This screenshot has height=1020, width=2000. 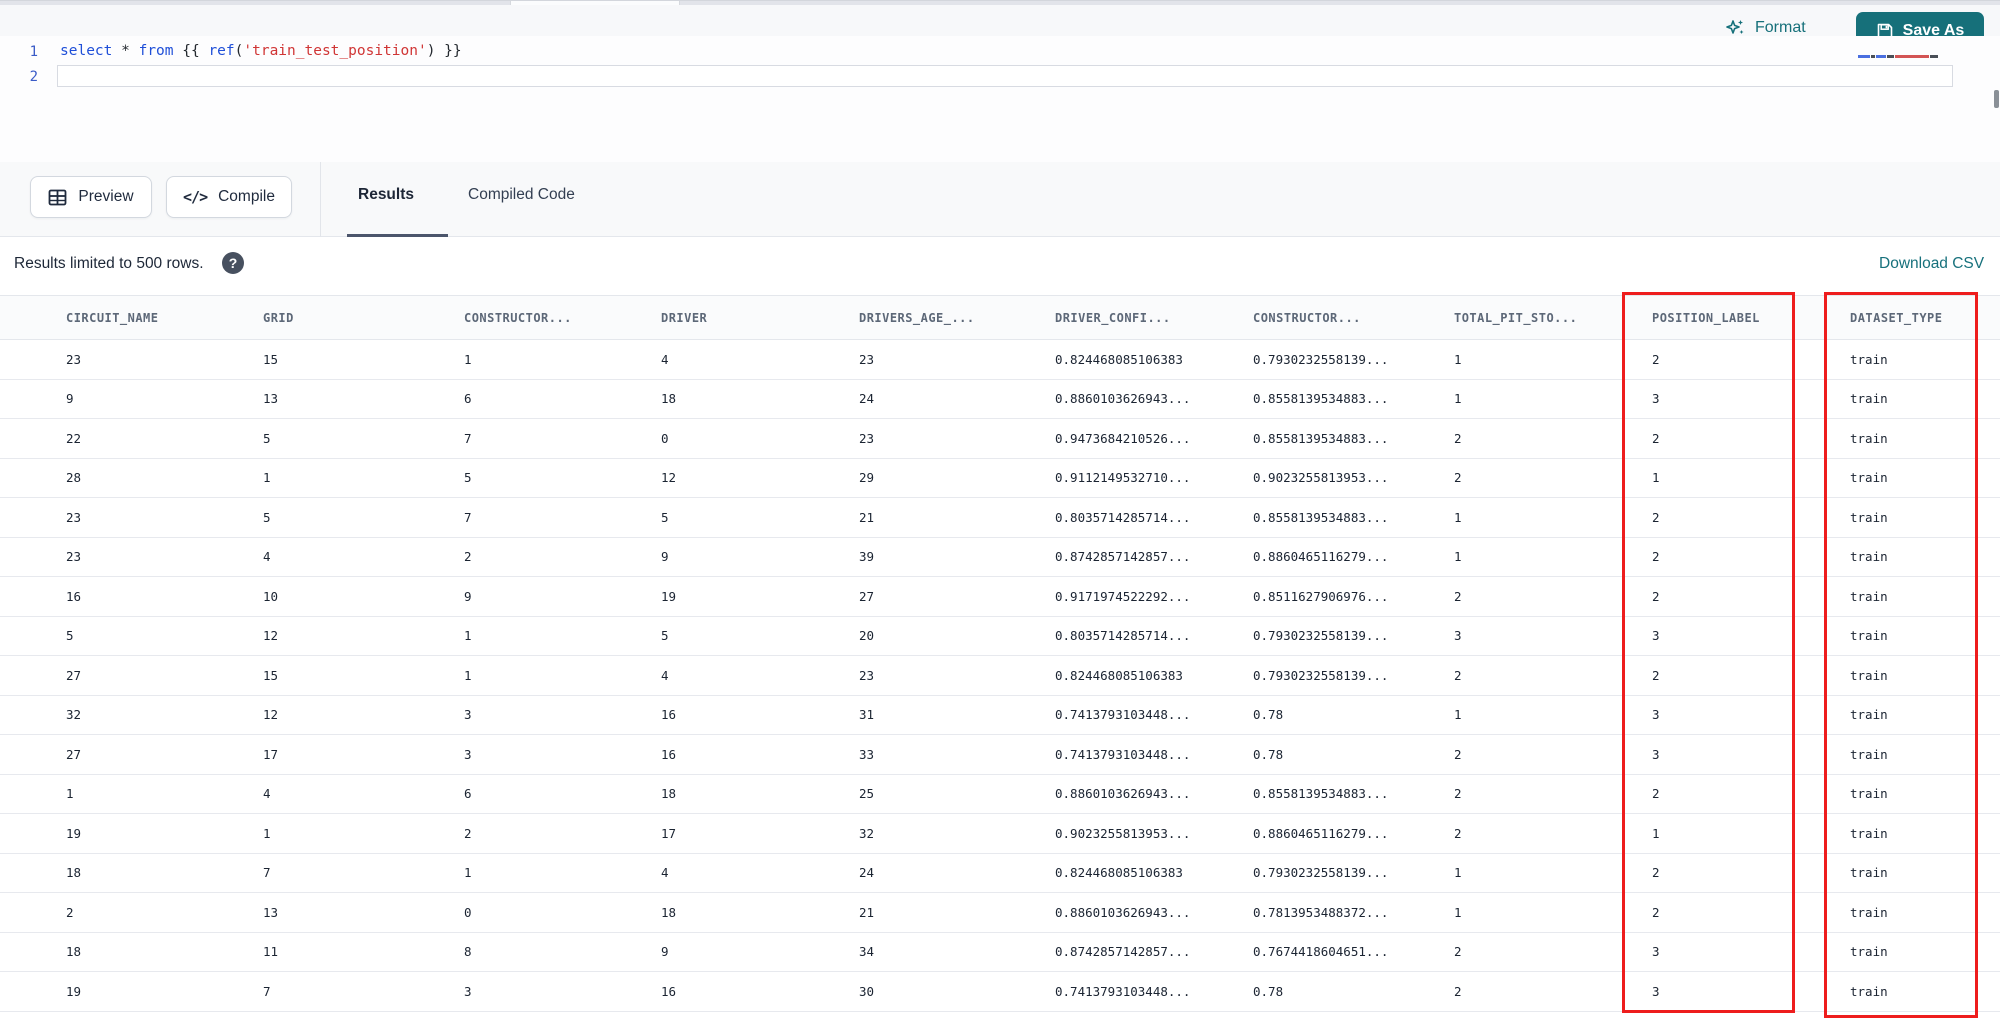 What do you see at coordinates (521, 195) in the screenshot?
I see `tab-compiled-code: Compiled Code` at bounding box center [521, 195].